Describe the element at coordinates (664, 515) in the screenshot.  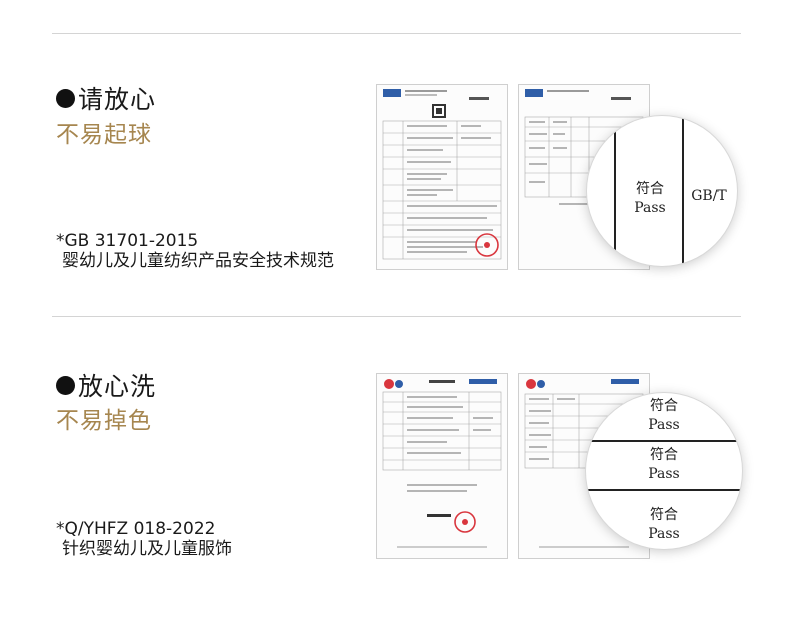
I see `result-row3-chinese: 符合` at that location.